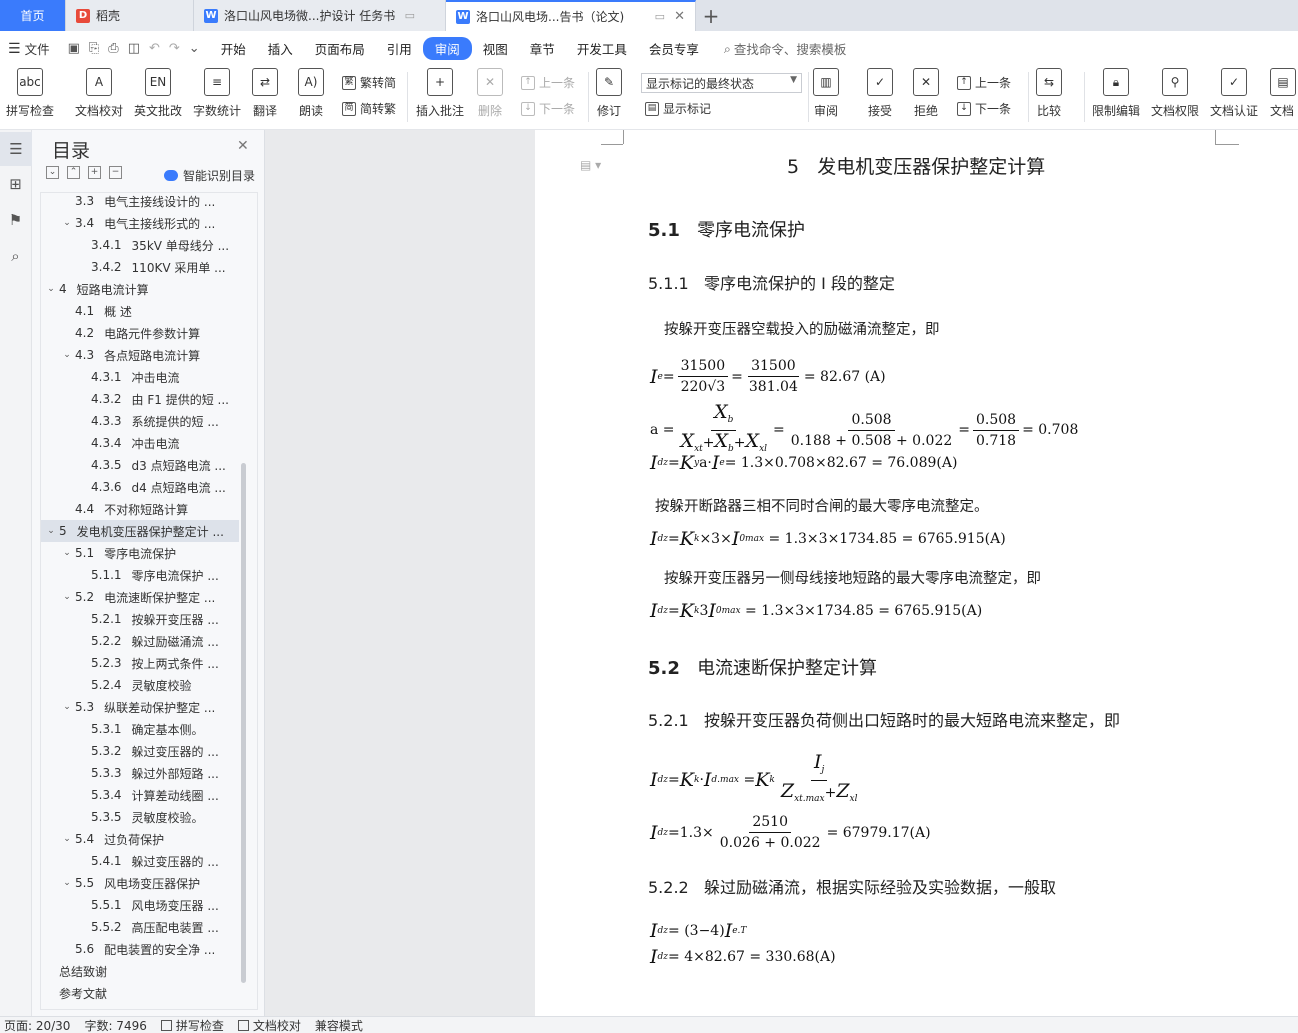 The width and height of the screenshot is (1298, 1033). I want to click on tab-document-report: W 洛口山风电场...告书（论文) ▭ ✕, so click(571, 15).